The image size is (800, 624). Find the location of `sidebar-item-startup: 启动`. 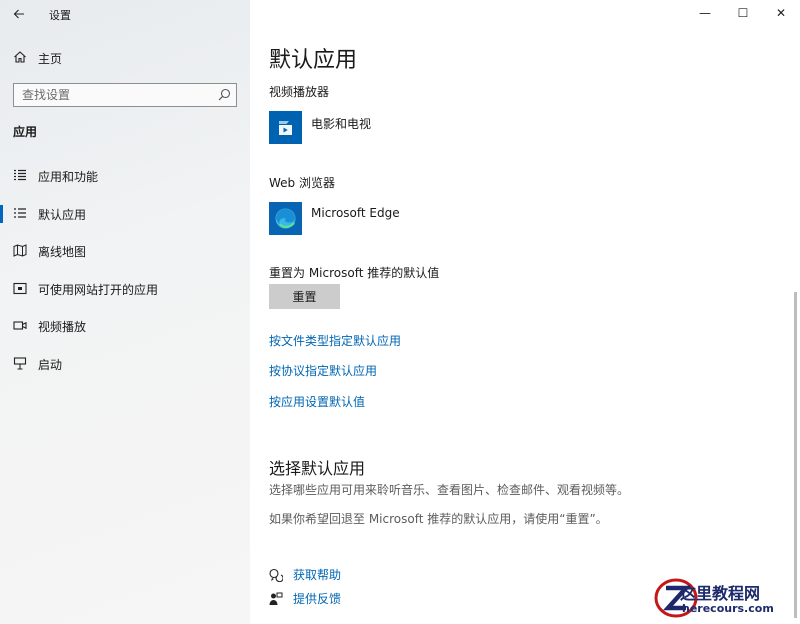

sidebar-item-startup: 启动 is located at coordinates (125, 364).